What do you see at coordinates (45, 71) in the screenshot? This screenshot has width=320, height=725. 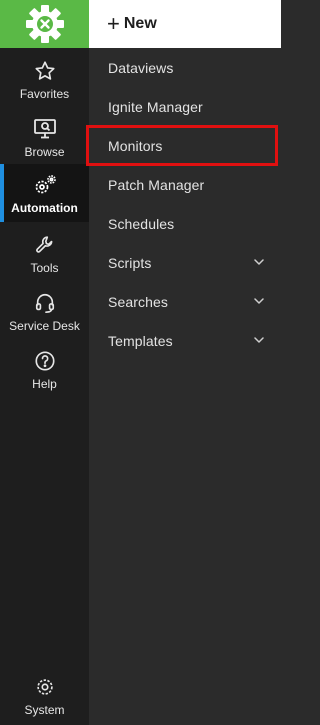 I see `star-icon` at bounding box center [45, 71].